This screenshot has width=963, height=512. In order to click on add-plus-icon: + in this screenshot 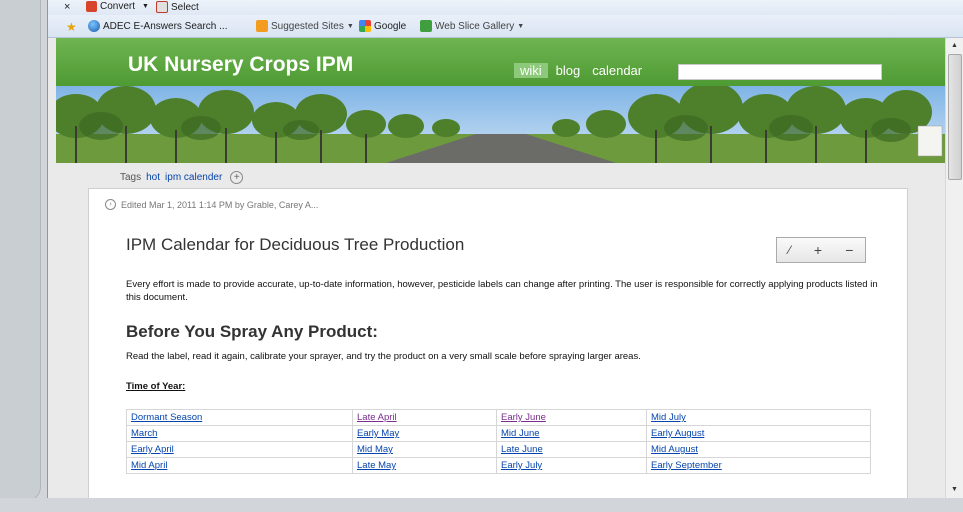, I will do `click(818, 250)`.